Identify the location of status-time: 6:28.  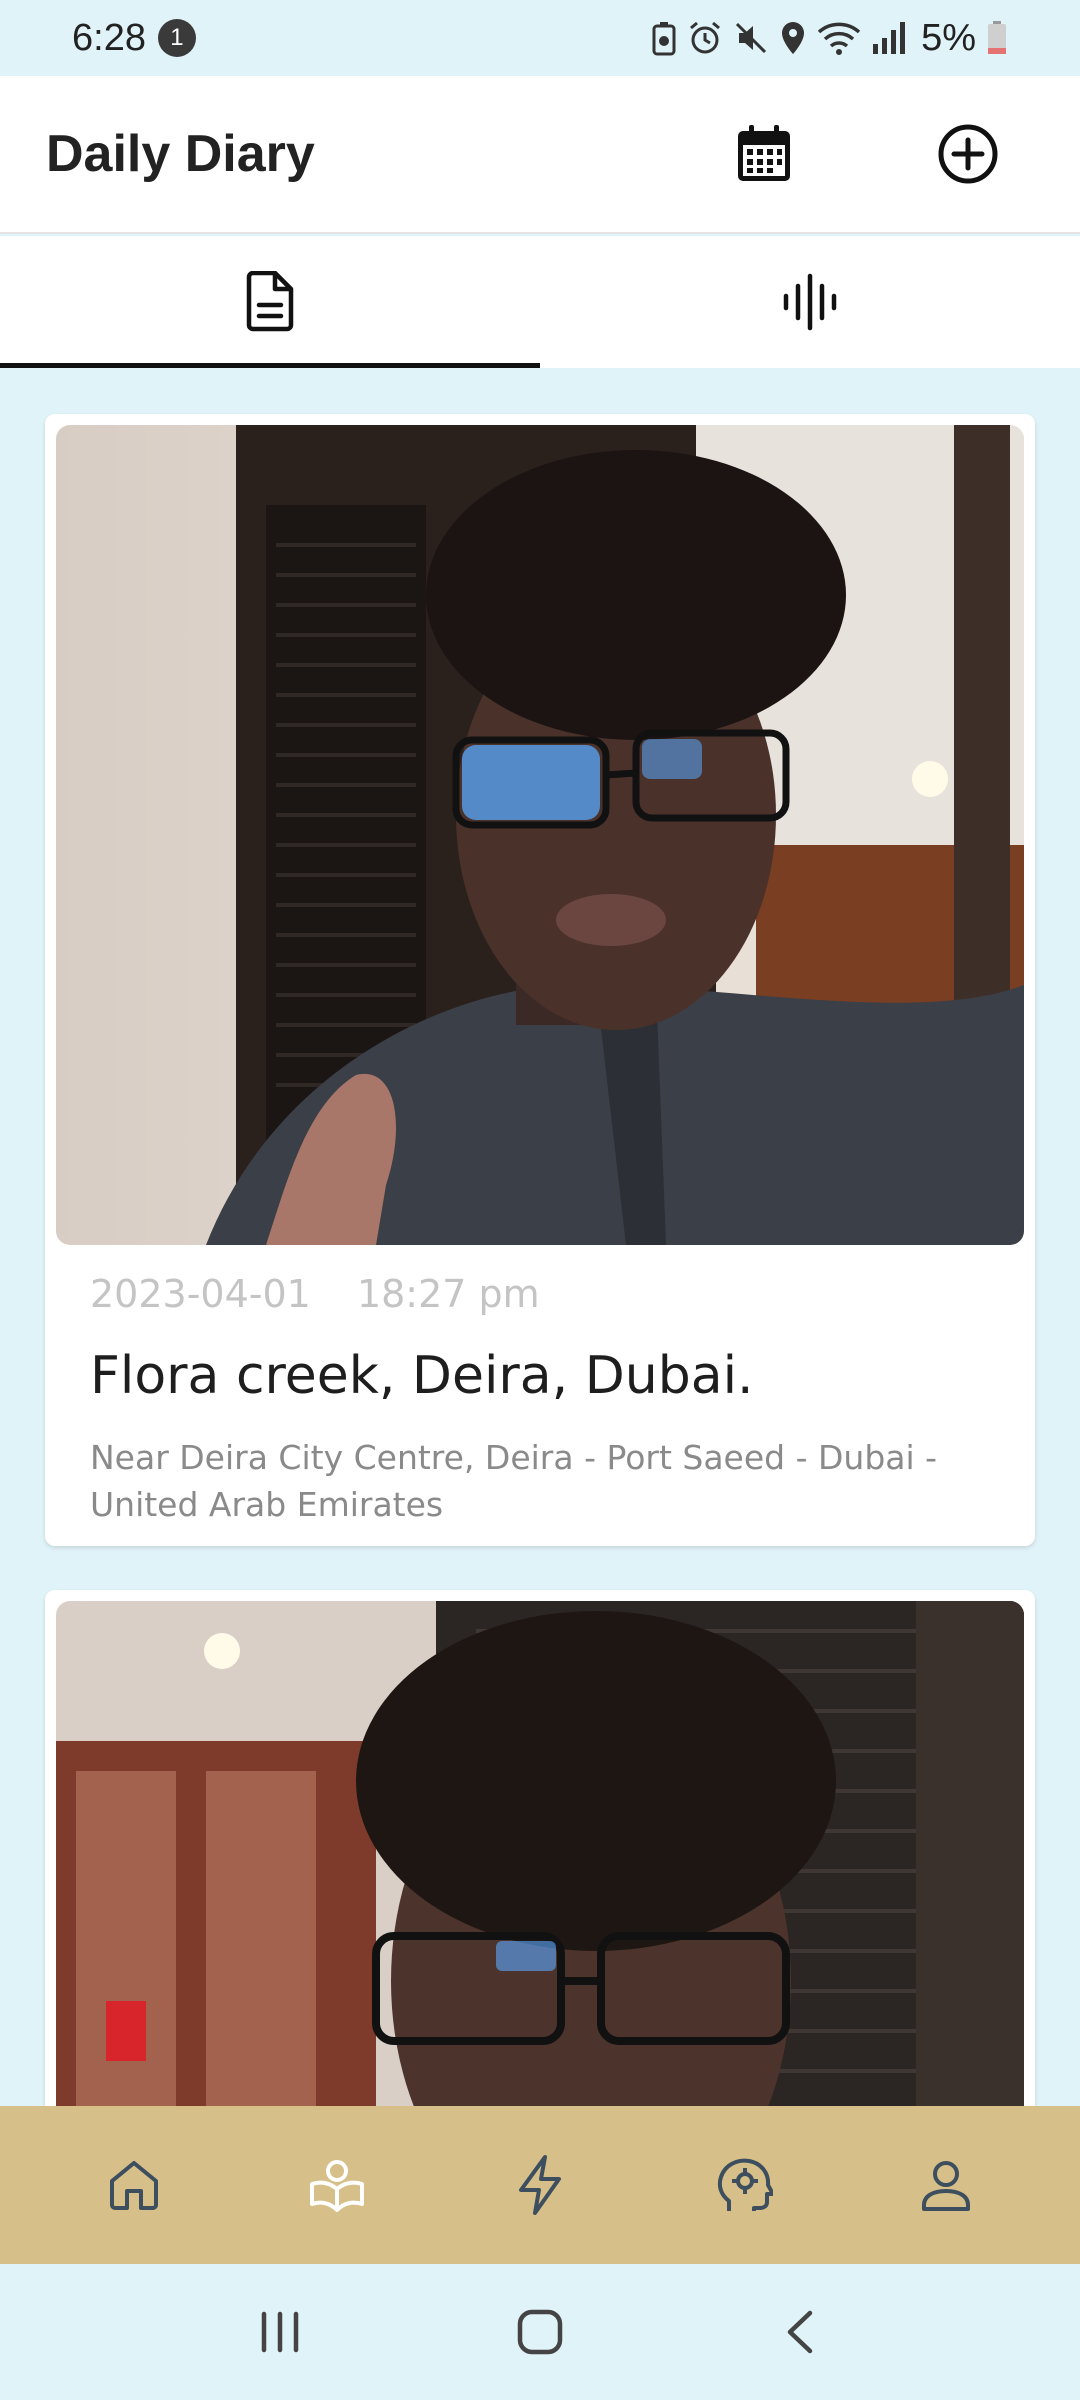
(109, 37).